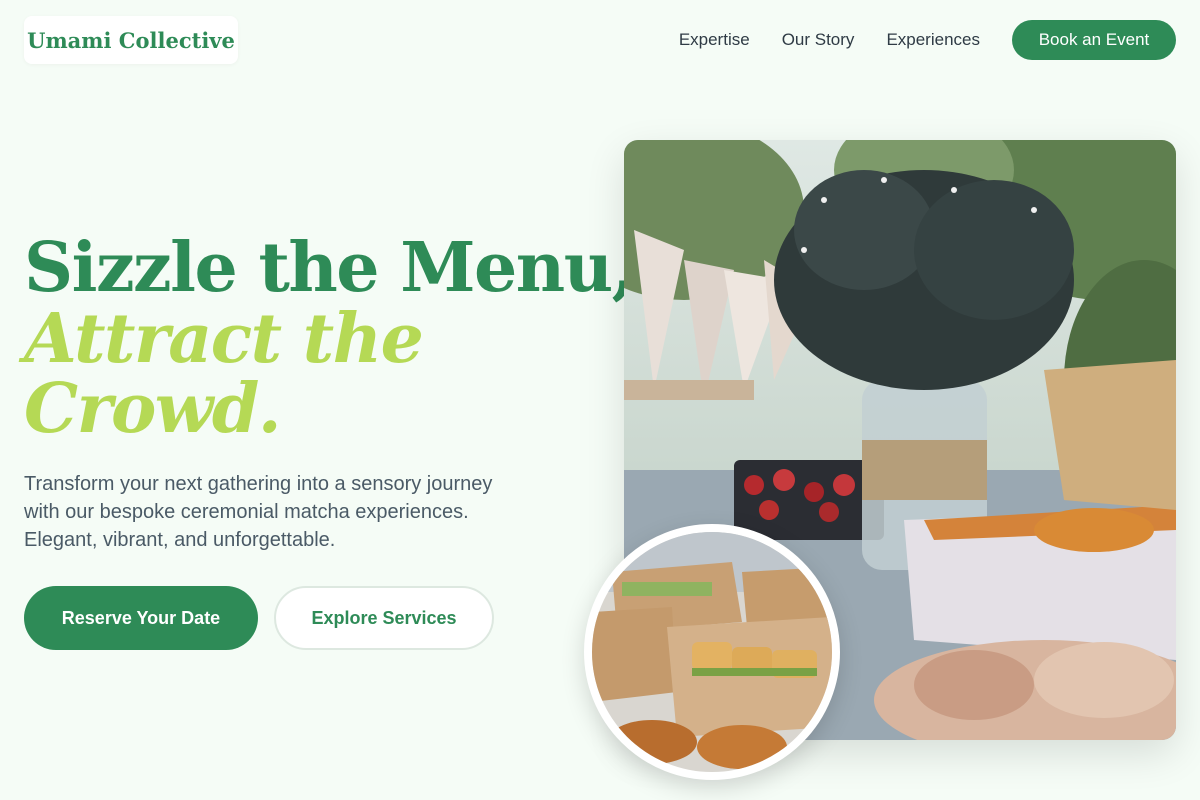 Image resolution: width=1200 pixels, height=800 pixels. I want to click on reserve-date-button: Reserve Your Date, so click(141, 618).